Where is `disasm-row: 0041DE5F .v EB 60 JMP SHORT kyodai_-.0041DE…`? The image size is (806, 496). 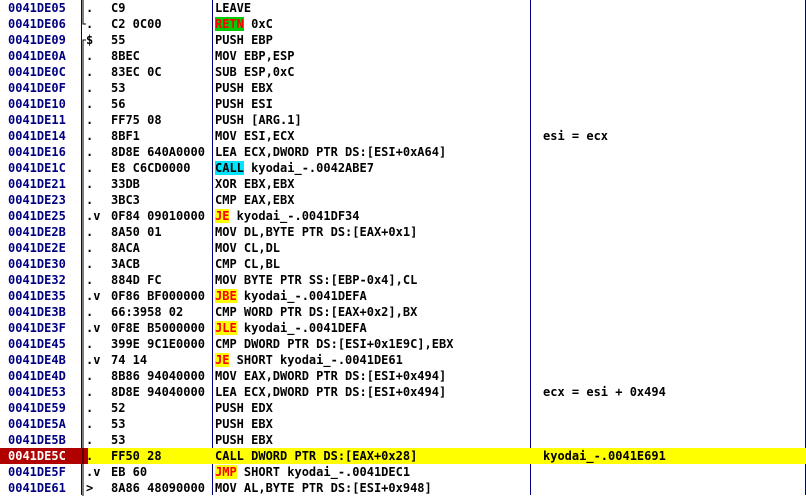
disasm-row: 0041DE5F .v EB 60 JMP SHORT kyodai_-.0041DE… is located at coordinates (403, 472).